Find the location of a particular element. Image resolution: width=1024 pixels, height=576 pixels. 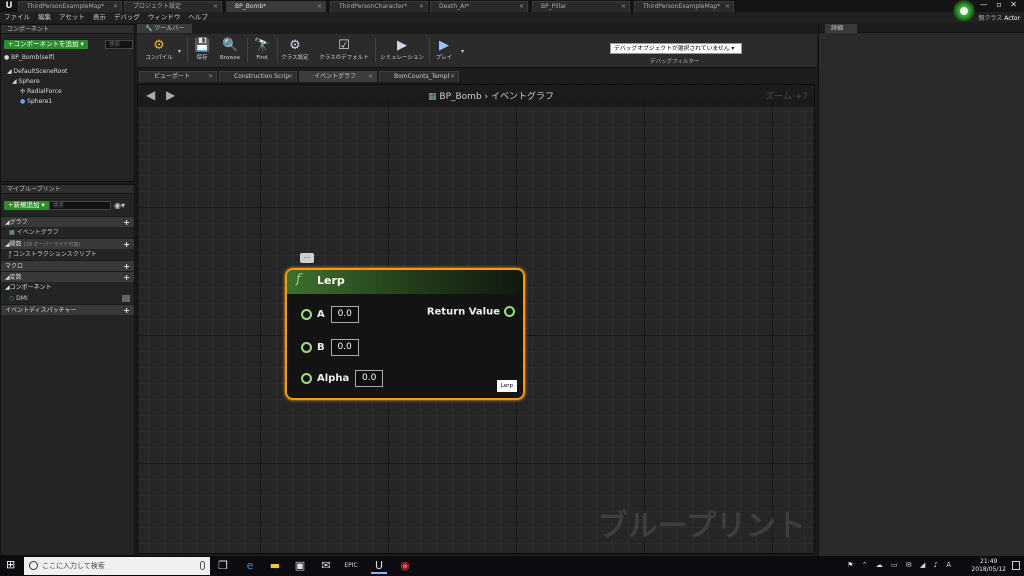

menu-debug: デバッグ is located at coordinates (127, 17).